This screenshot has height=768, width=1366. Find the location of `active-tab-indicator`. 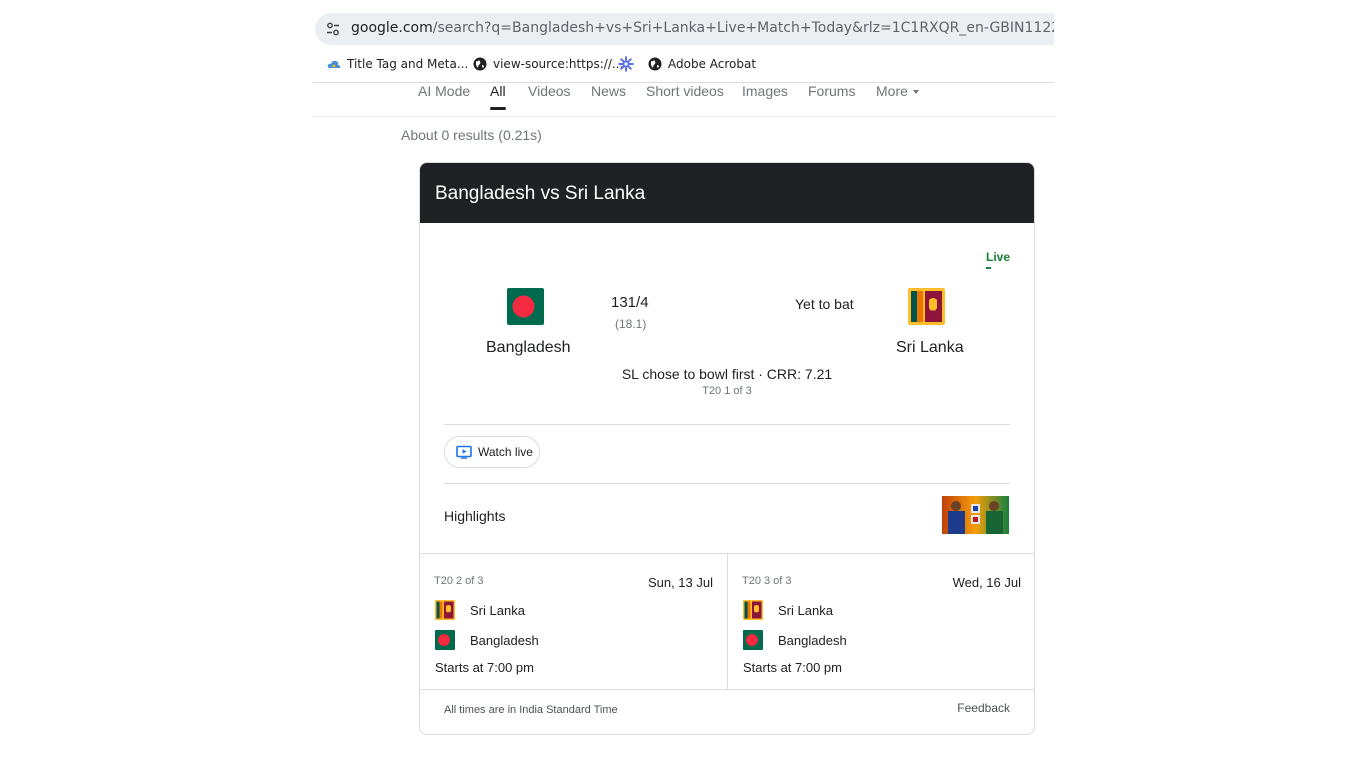

active-tab-indicator is located at coordinates (498, 108).